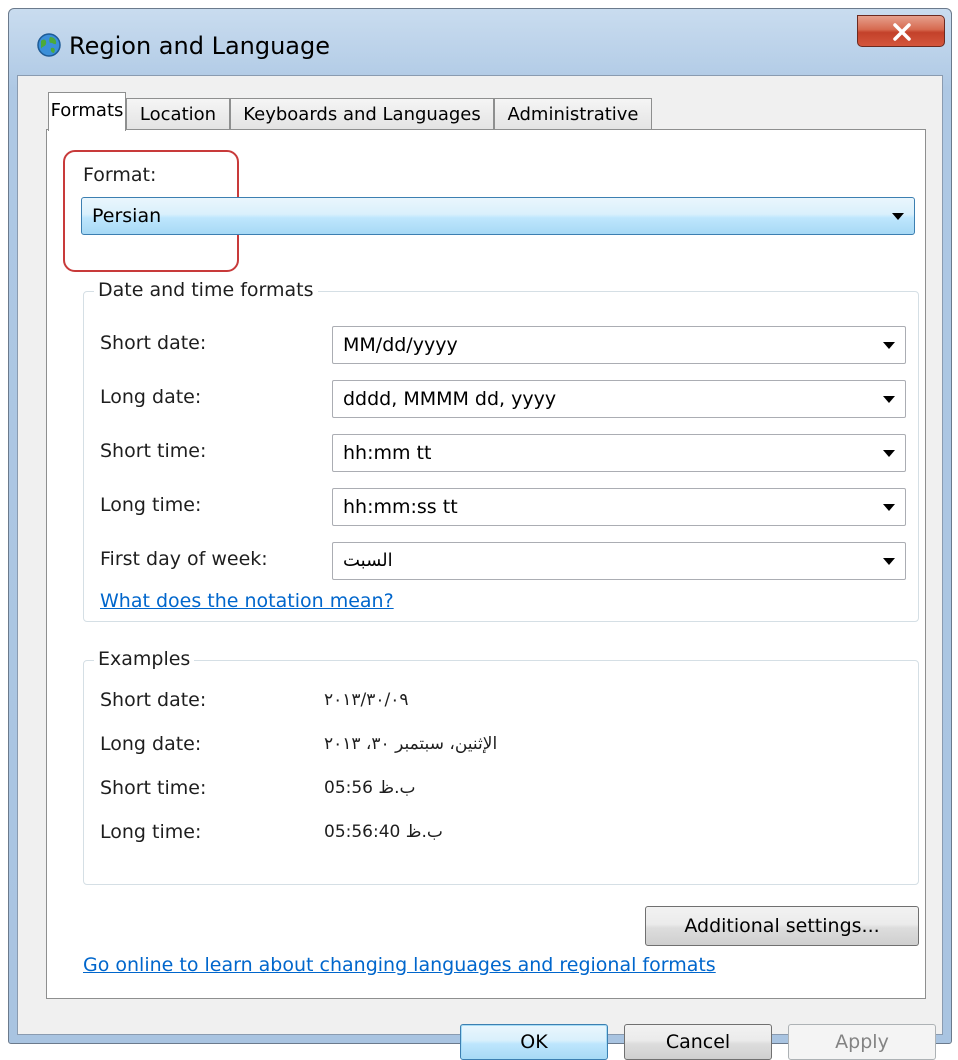  Describe the element at coordinates (480, 42) in the screenshot. I see `title-bar: Region and Language` at that location.